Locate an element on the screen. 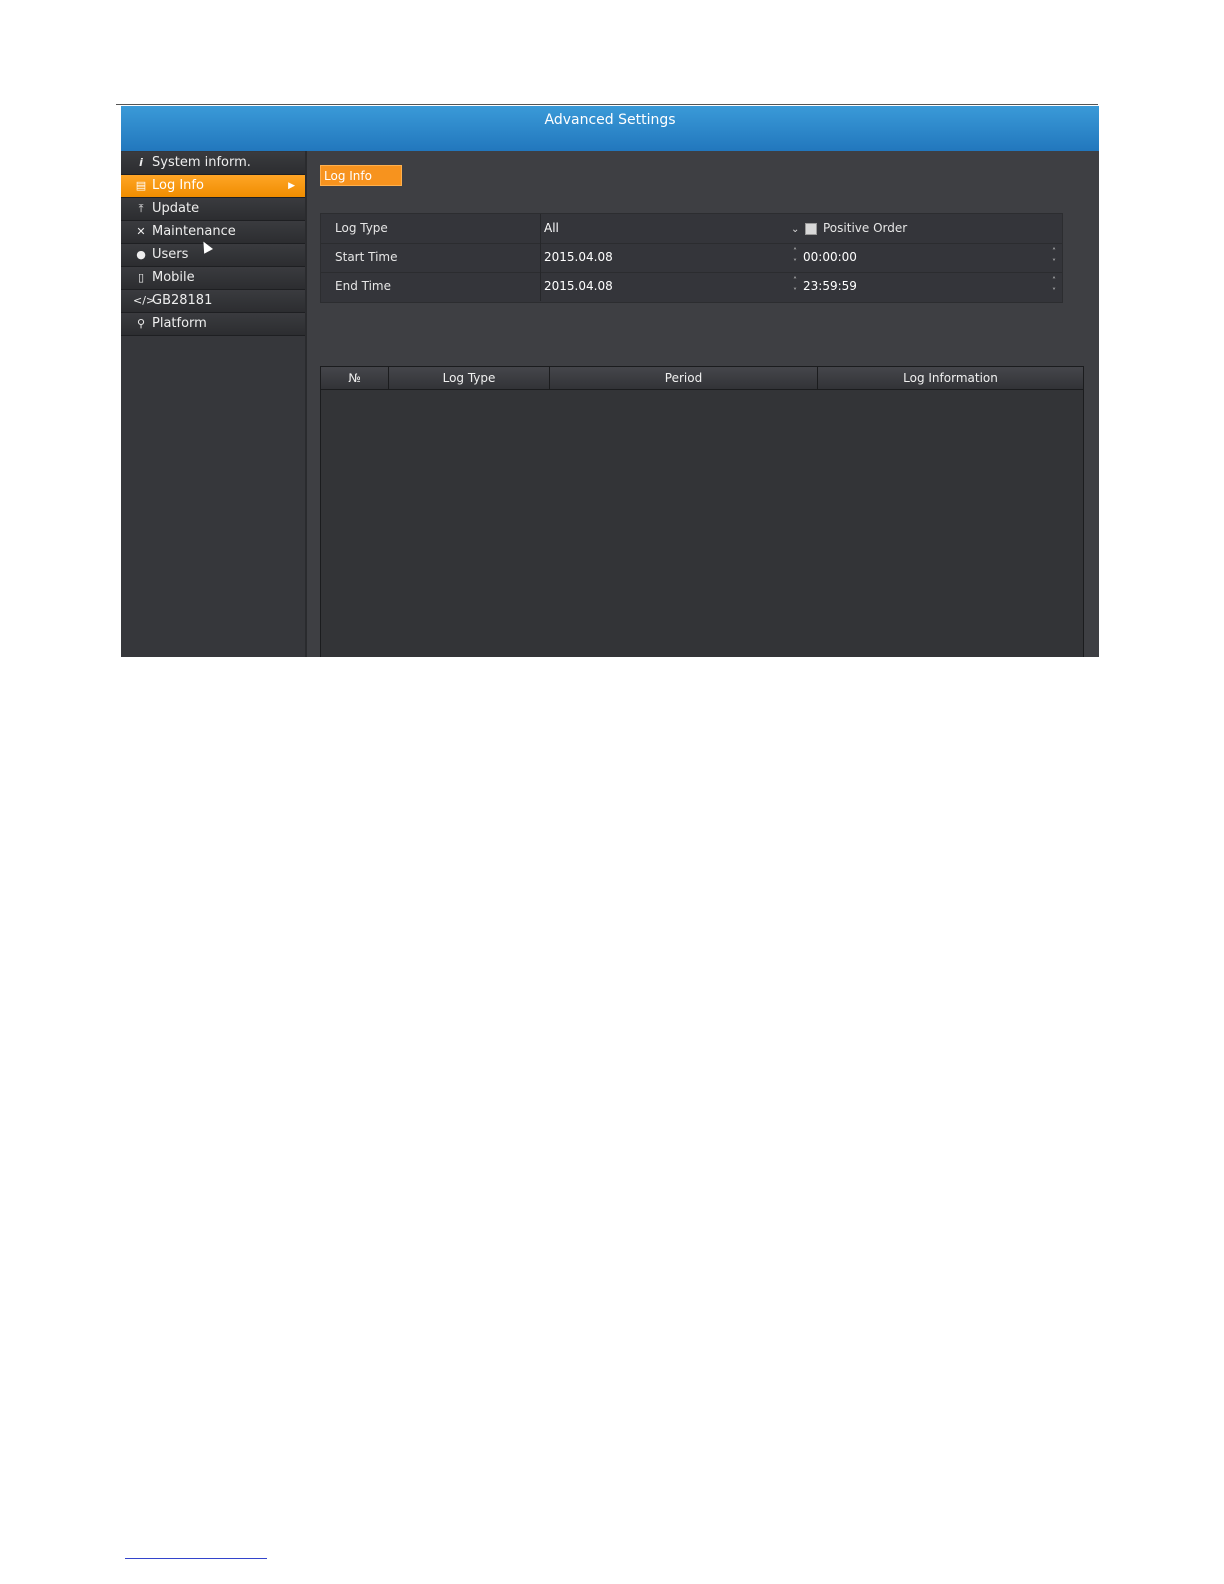  sidebar-item-users: ● Users is located at coordinates (213, 255).